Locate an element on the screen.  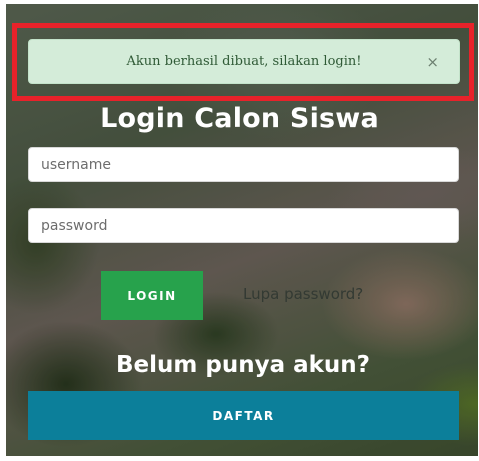
page-title: Login Calon Siswa is located at coordinates (239, 118).